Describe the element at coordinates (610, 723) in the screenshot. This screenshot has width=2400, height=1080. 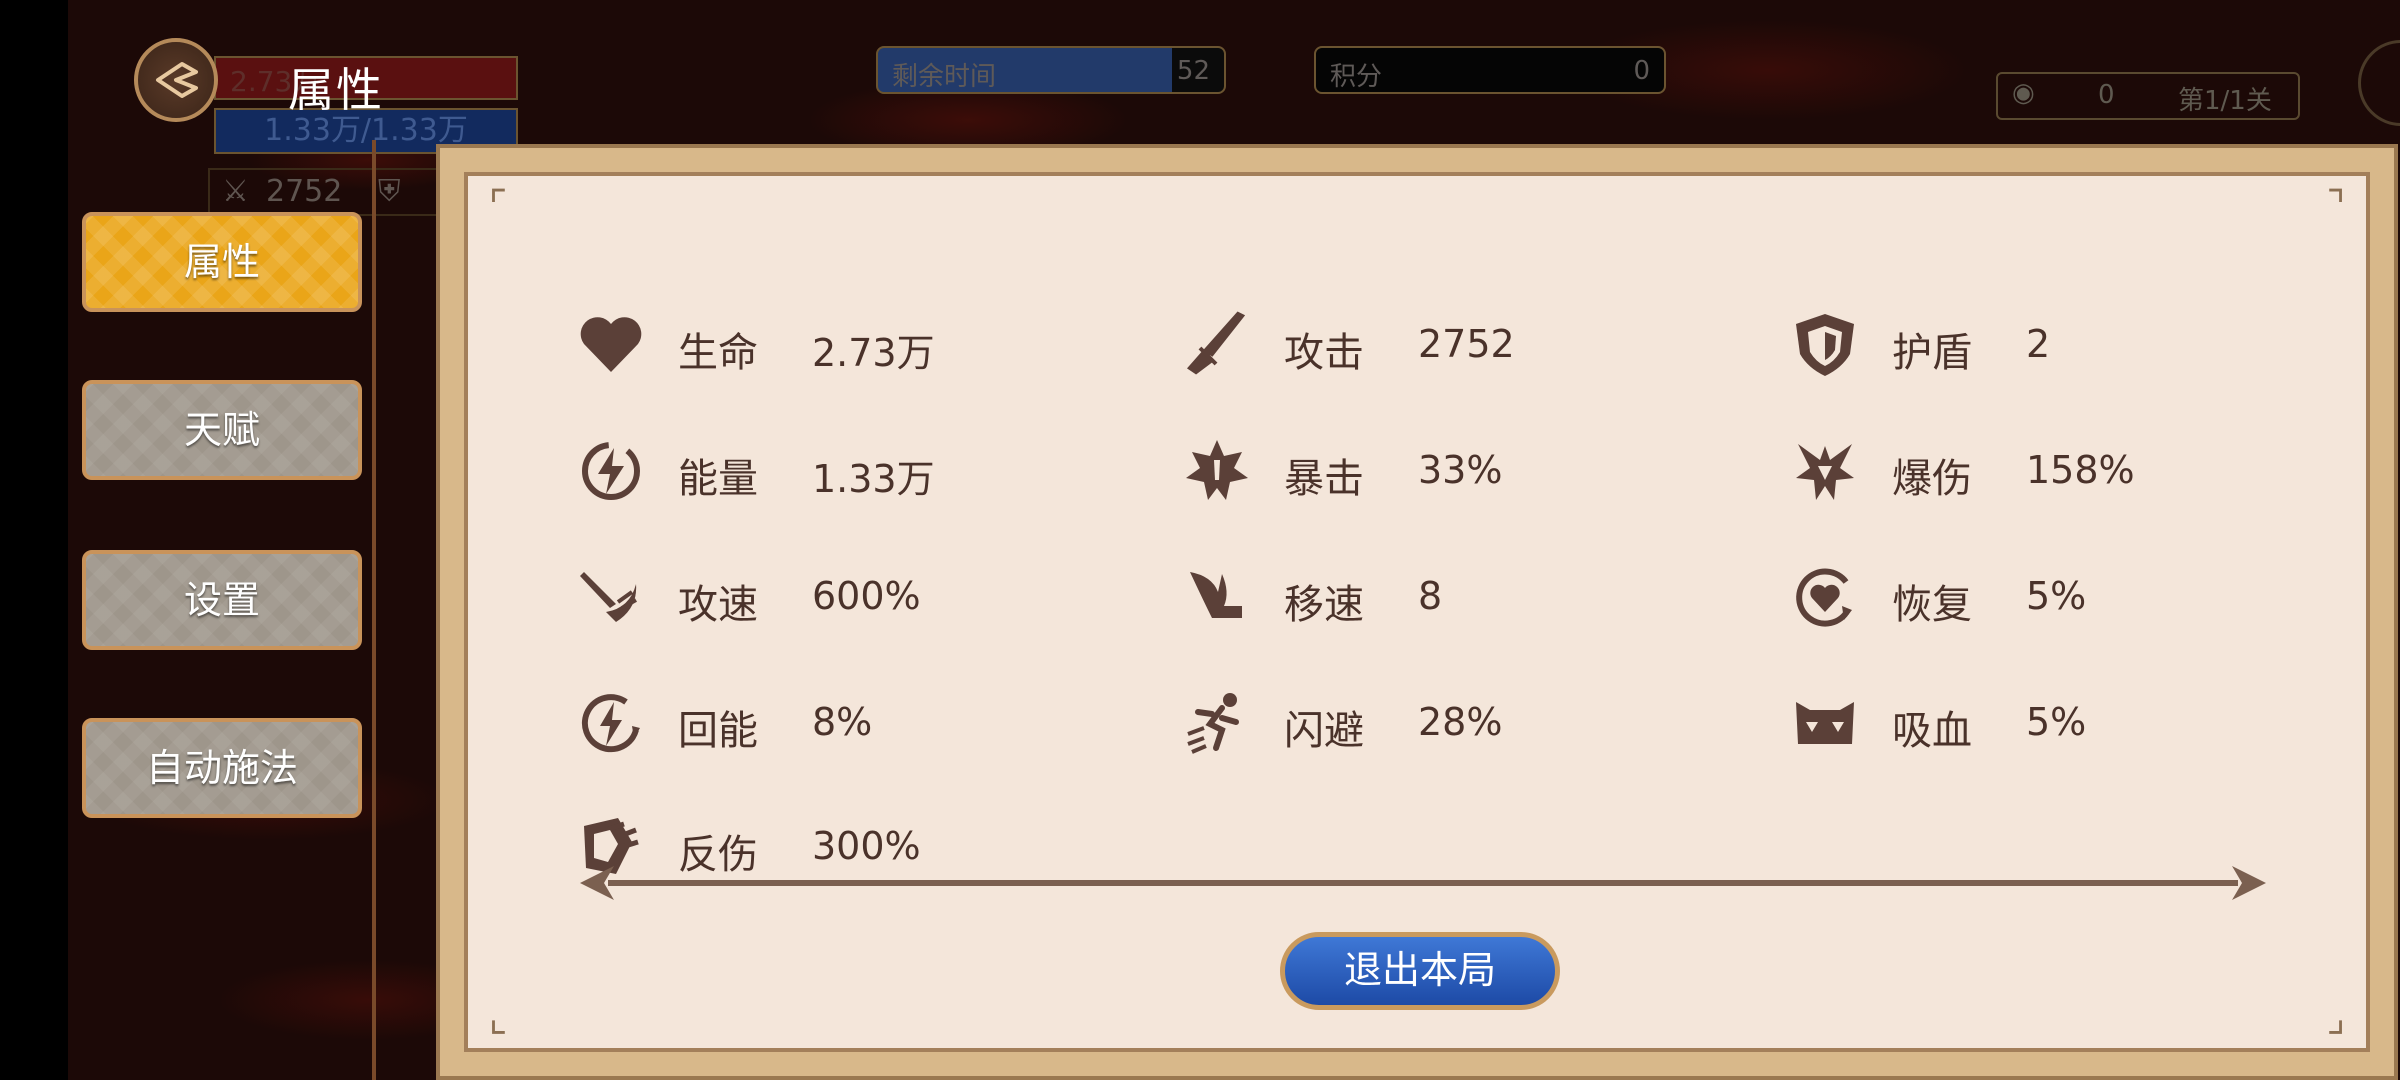
I see `energy-regen-icon` at that location.